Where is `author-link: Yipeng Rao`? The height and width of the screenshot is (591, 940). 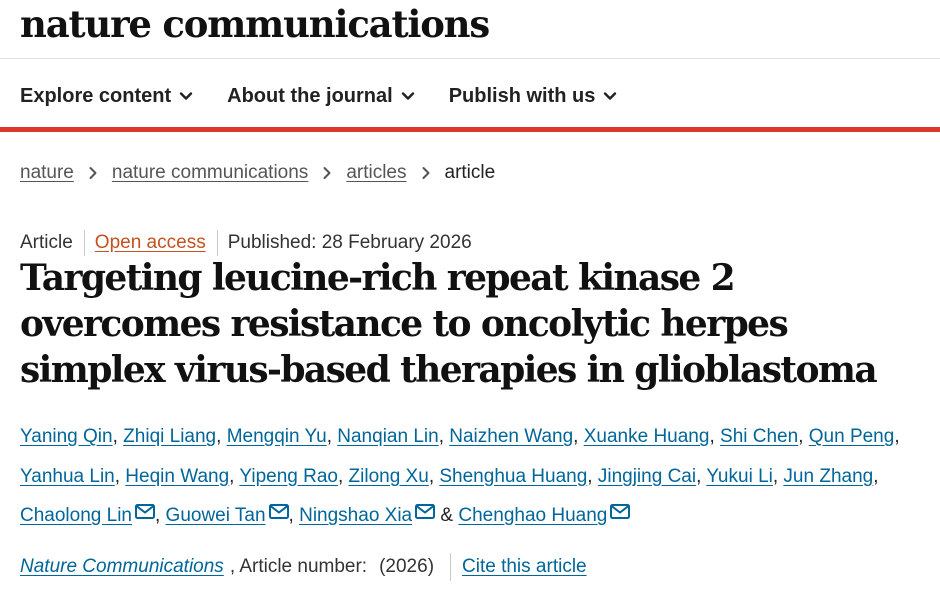
author-link: Yipeng Rao is located at coordinates (288, 476).